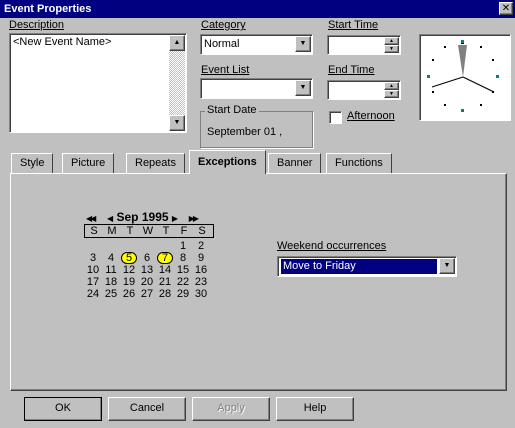 The image size is (515, 428). What do you see at coordinates (256, 88) in the screenshot?
I see `event-list-select: ▼` at bounding box center [256, 88].